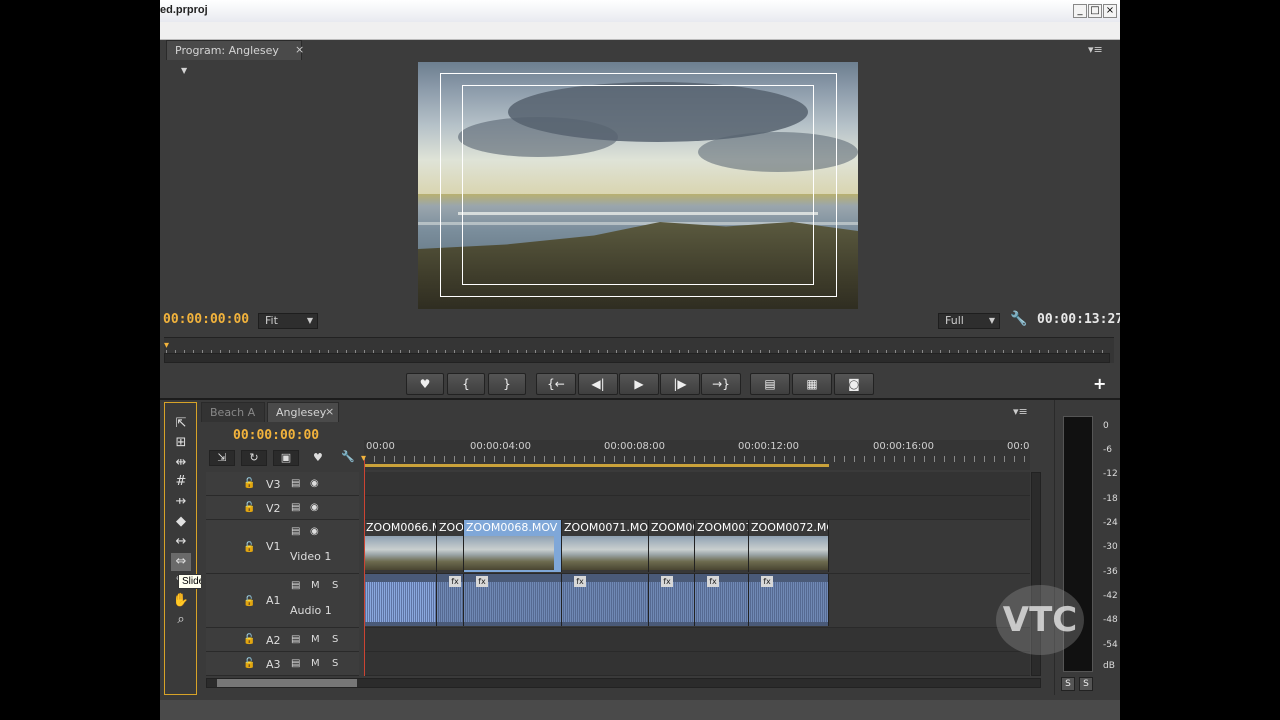 The height and width of the screenshot is (720, 1280). Describe the element at coordinates (721, 384) in the screenshot. I see `go-to-out-button: →}` at that location.